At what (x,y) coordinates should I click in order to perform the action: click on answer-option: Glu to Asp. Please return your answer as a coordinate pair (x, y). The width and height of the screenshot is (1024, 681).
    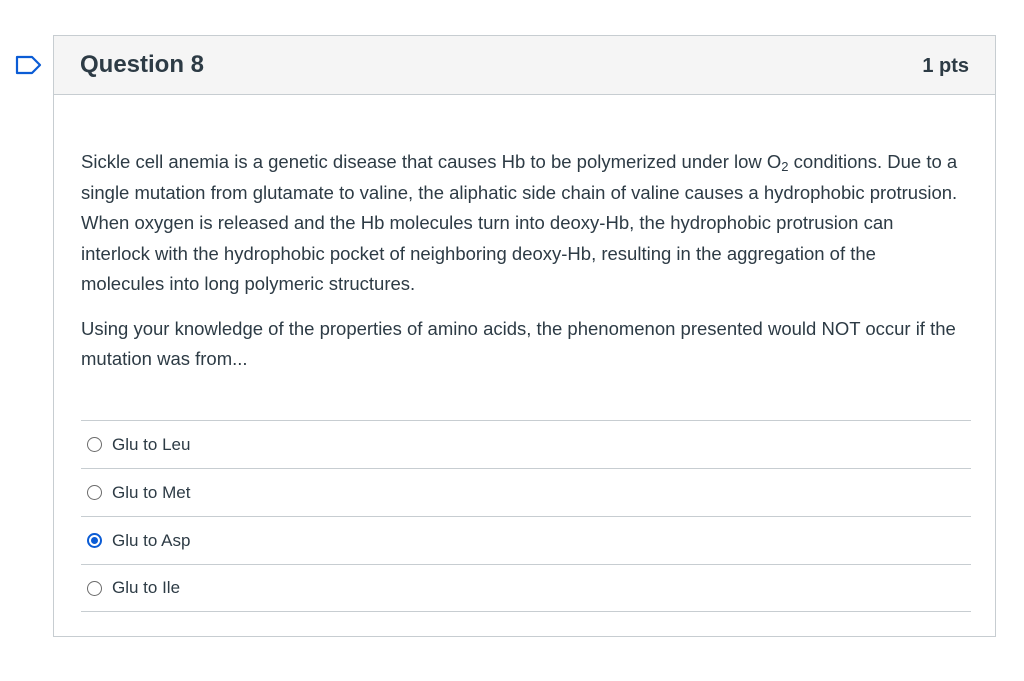
    Looking at the image, I should click on (526, 540).